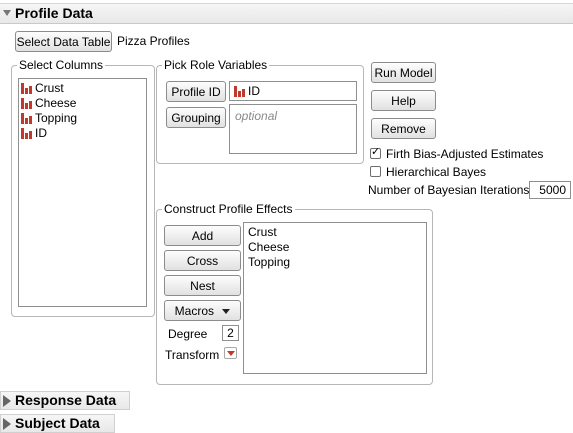 This screenshot has height=433, width=573. I want to click on bayes-iter-label: Number of Bayesian Iterations, so click(449, 190).